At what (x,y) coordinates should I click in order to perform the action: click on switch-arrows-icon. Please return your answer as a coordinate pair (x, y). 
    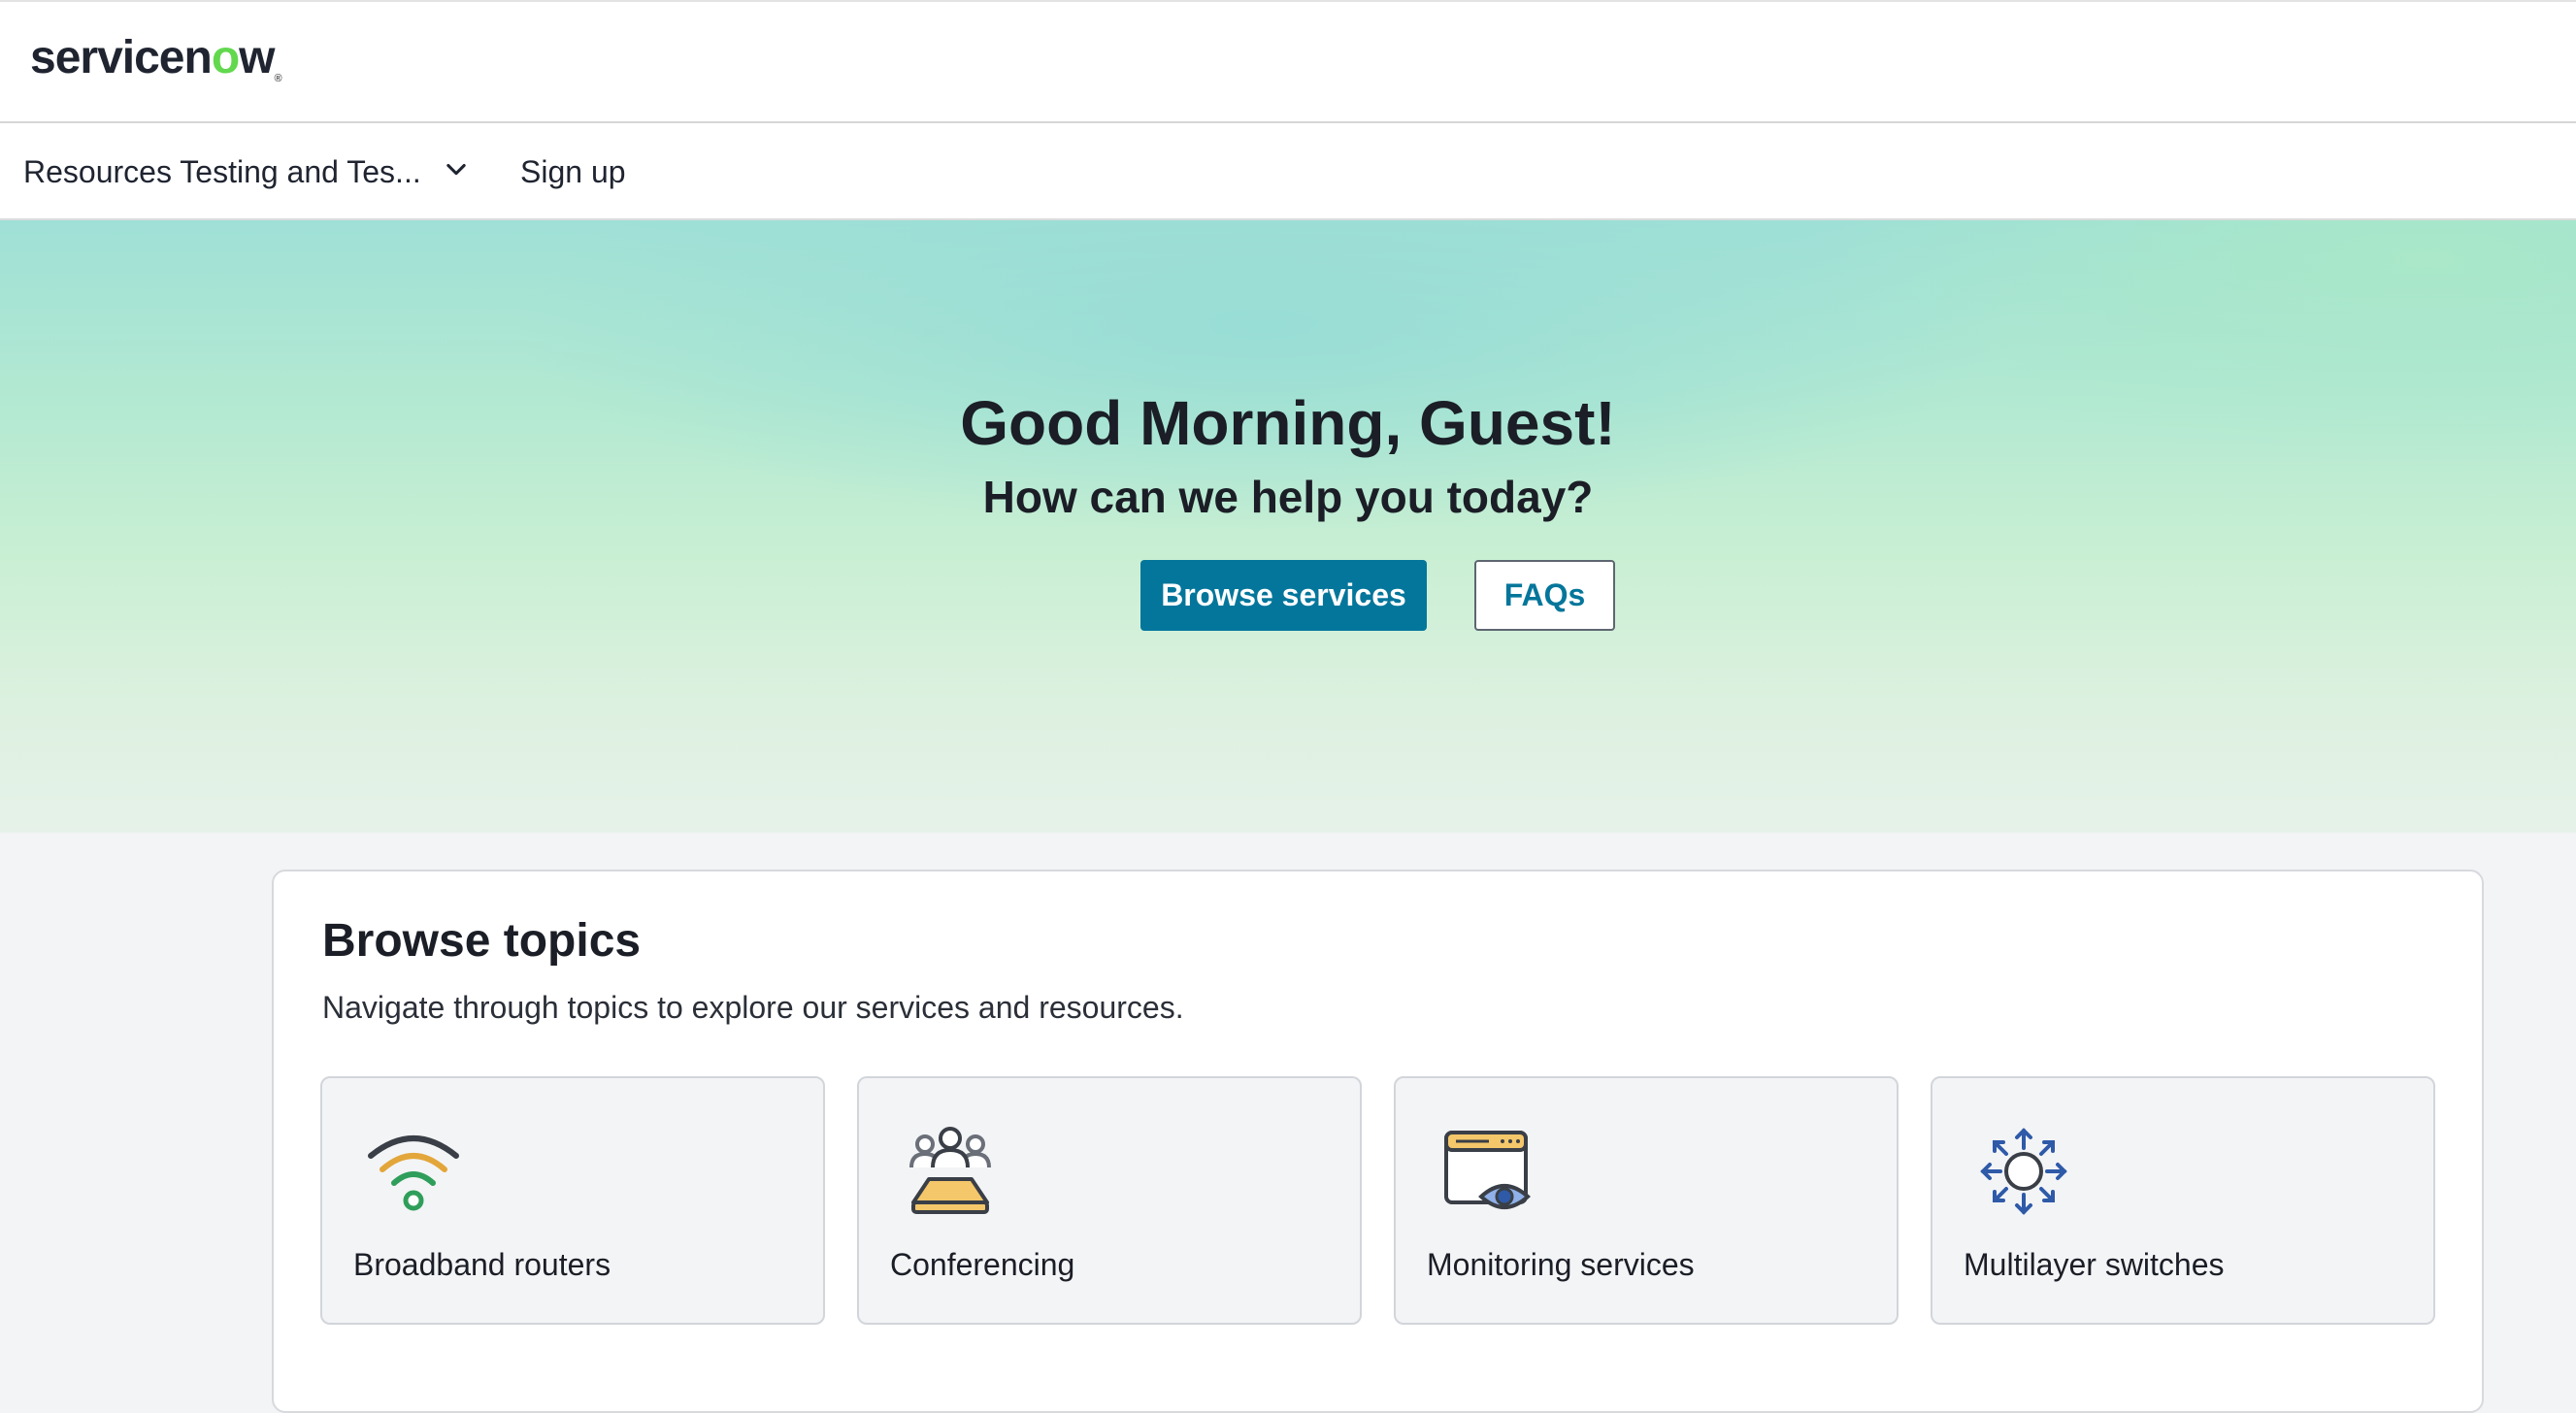
    Looking at the image, I should click on (2023, 1172).